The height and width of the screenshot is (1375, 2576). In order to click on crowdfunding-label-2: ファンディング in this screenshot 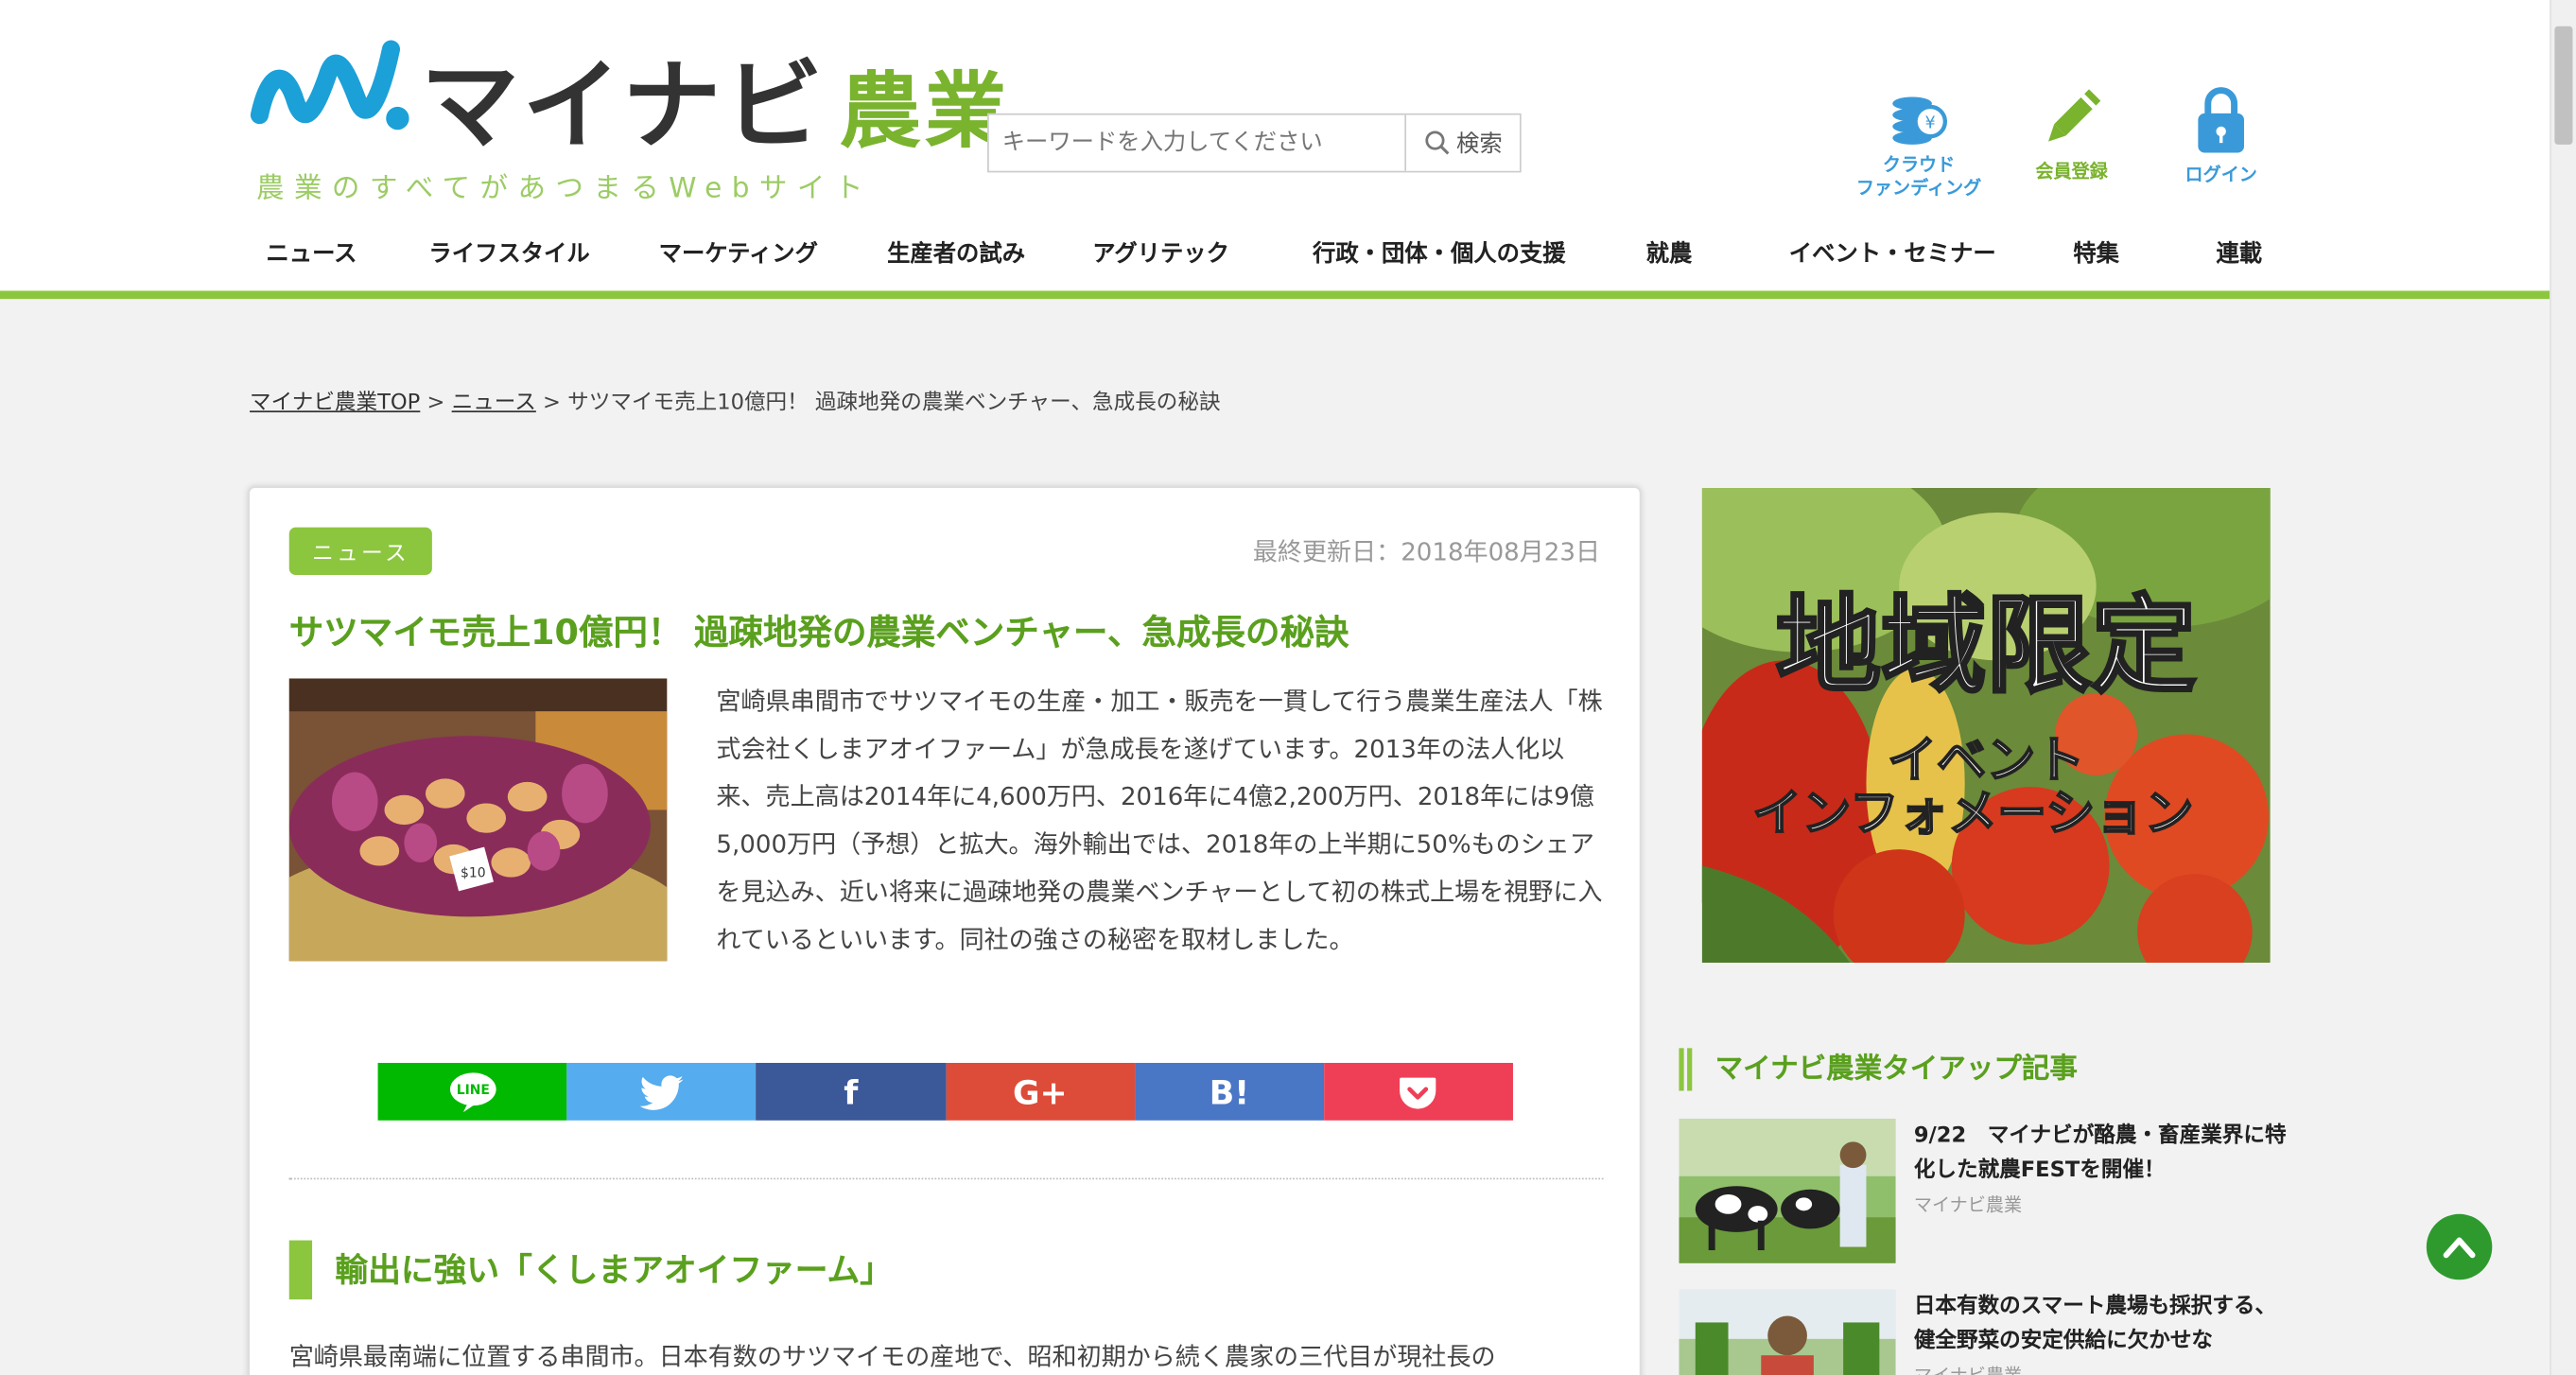, I will do `click(1918, 188)`.